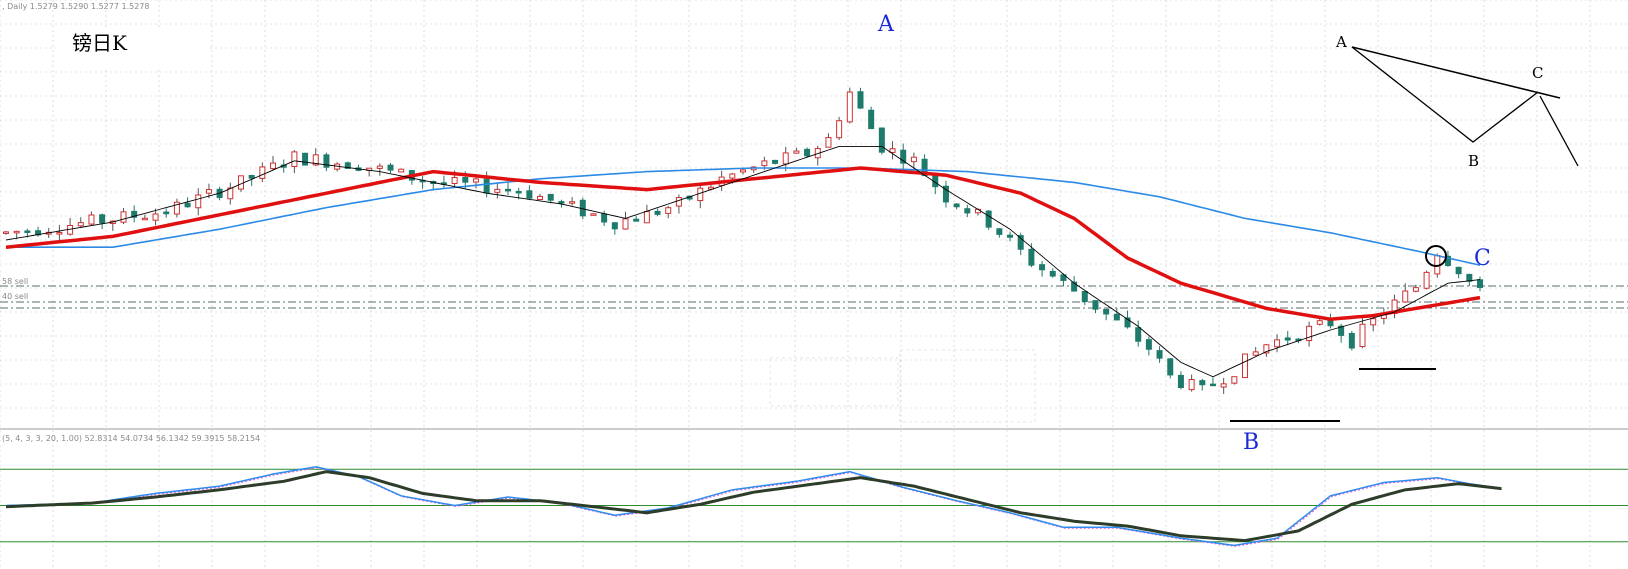  Describe the element at coordinates (1537, 73) in the screenshot. I see `diagram-label-c: C` at that location.